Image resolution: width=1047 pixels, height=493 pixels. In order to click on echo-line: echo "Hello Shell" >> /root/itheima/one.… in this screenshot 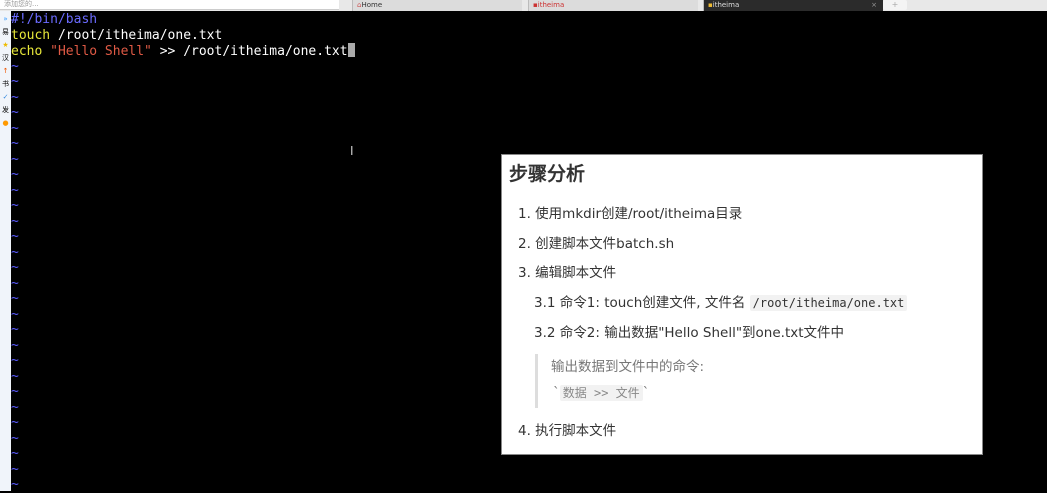, I will do `click(529, 51)`.